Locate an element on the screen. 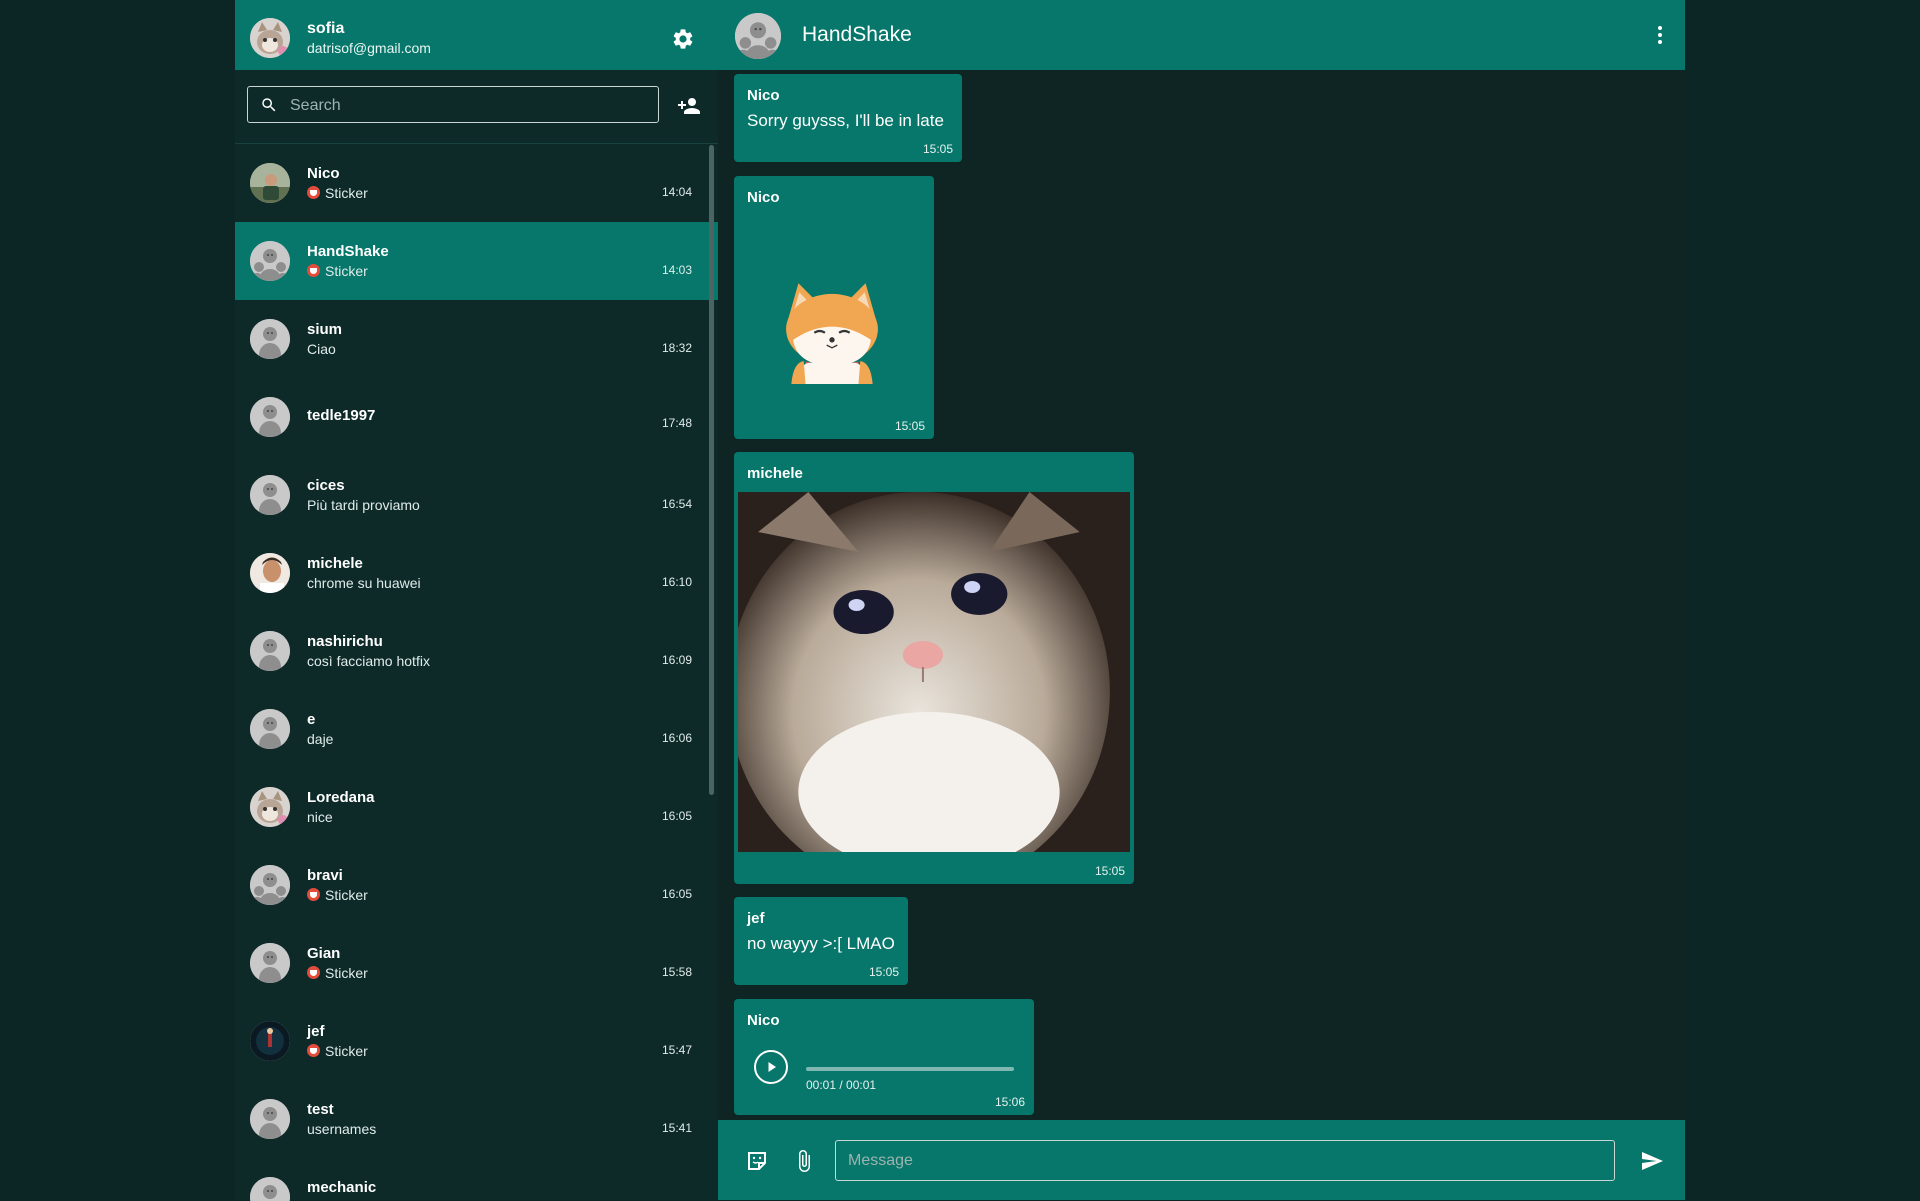 This screenshot has width=1920, height=1201. chat-item-michele: michele chrome su huawei 16:10 is located at coordinates (476, 573).